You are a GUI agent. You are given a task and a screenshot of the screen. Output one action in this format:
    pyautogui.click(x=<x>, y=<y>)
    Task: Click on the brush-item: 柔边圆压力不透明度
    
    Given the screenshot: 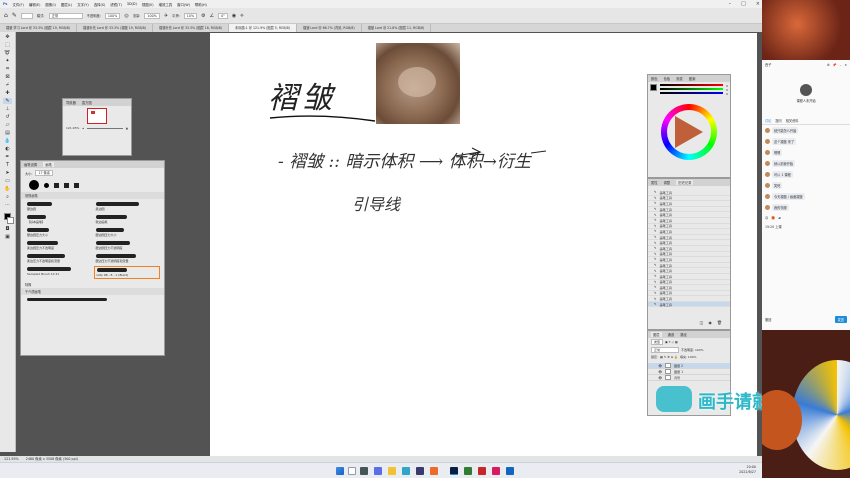 What is the action you would take?
    pyautogui.click(x=58, y=245)
    